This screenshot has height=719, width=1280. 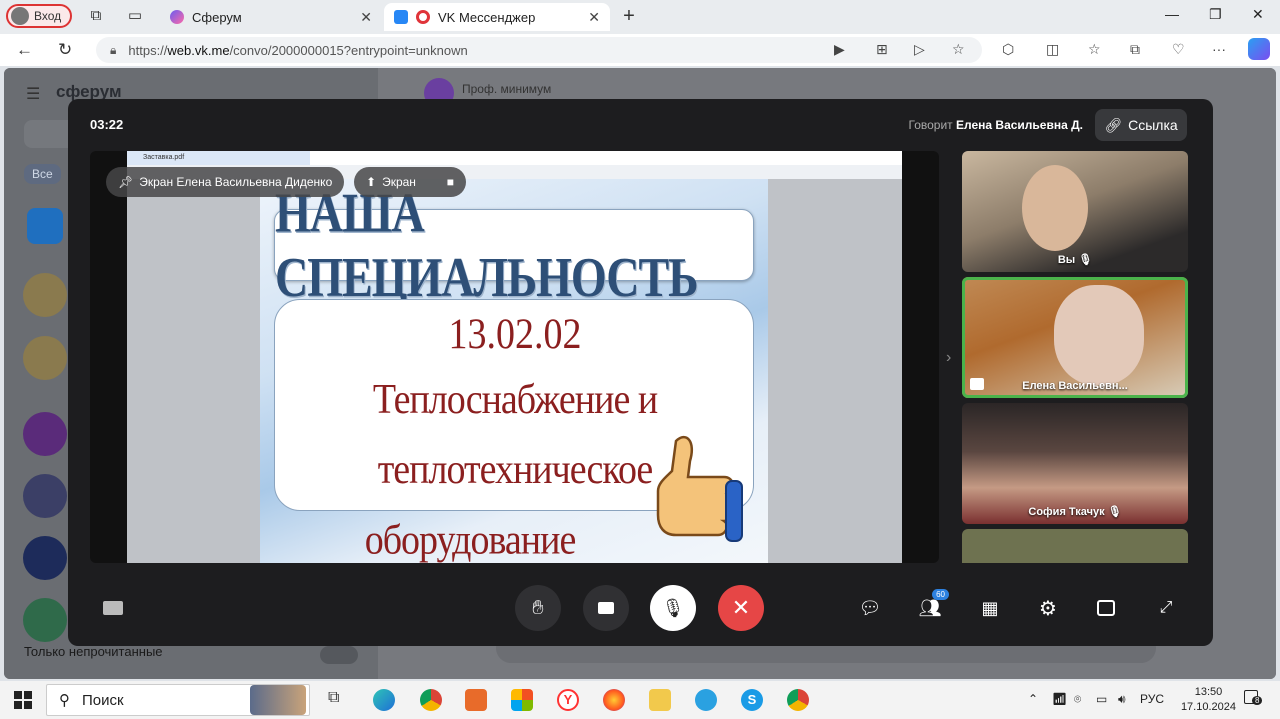 What do you see at coordinates (1033, 699) in the screenshot?
I see `show-hidden-icons: ⌃` at bounding box center [1033, 699].